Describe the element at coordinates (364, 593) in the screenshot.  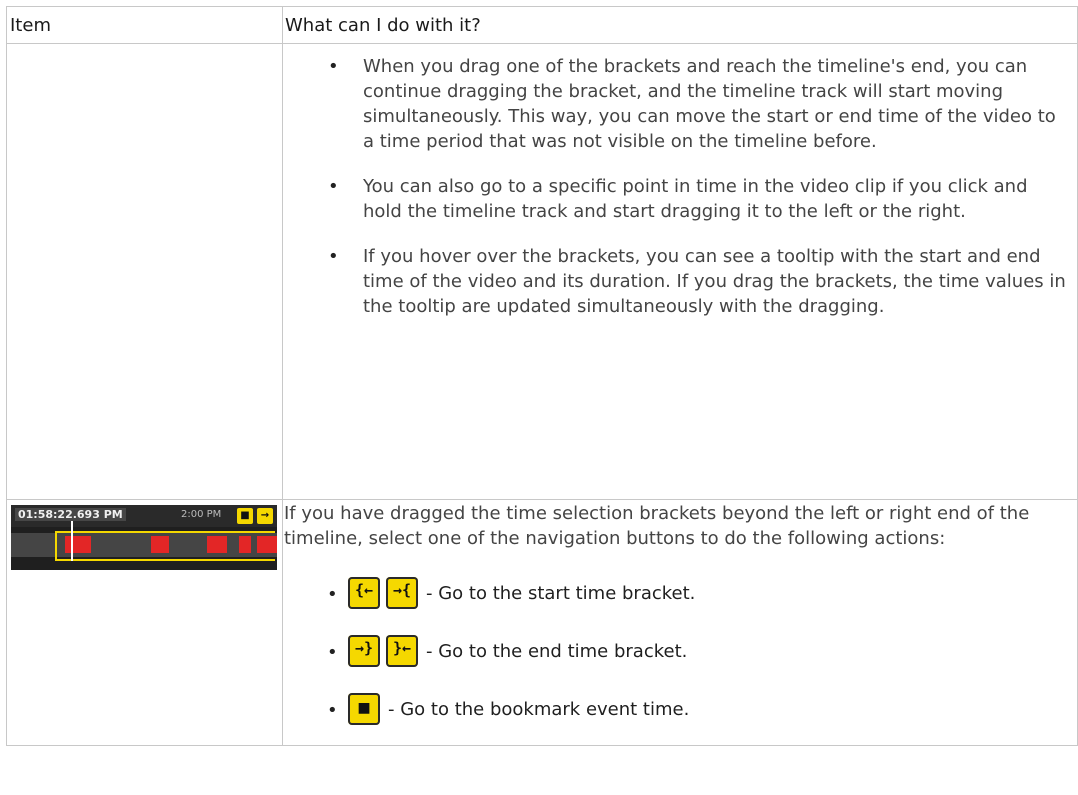
I see `go-to-start-icon: {←` at that location.